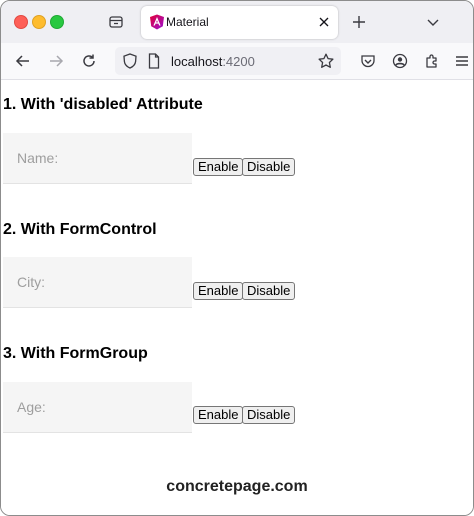 This screenshot has height=516, width=474. I want to click on page-info-icon, so click(154, 61).